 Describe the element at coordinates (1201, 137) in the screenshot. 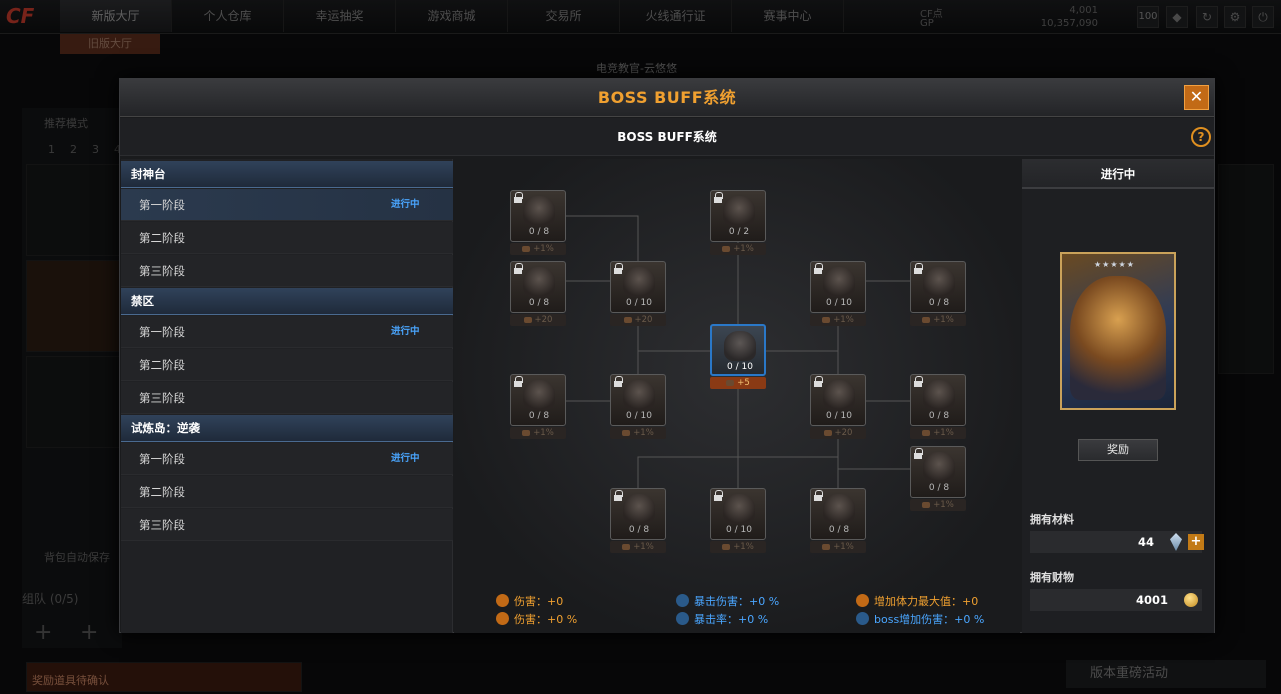

I see `help-button: ?` at that location.